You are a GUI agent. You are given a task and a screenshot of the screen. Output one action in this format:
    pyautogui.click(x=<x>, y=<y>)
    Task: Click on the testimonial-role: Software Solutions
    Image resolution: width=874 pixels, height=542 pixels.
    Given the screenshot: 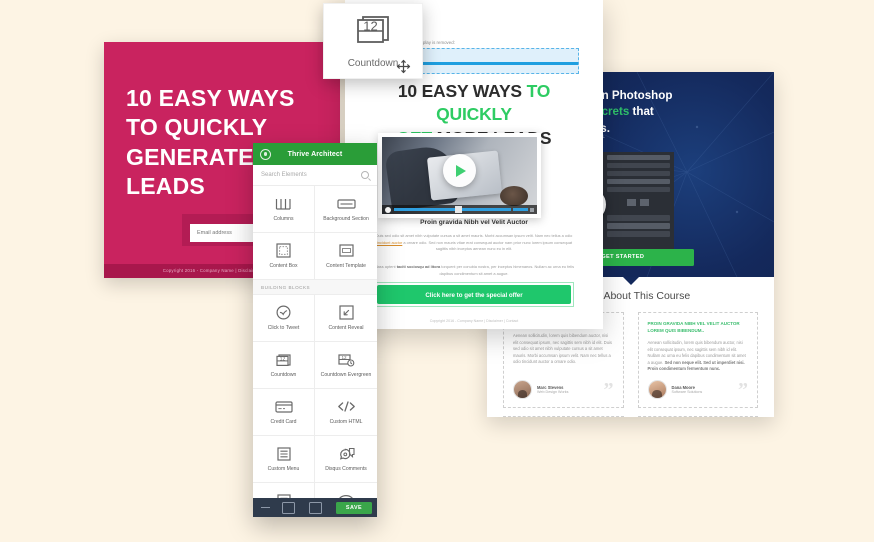 What is the action you would take?
    pyautogui.click(x=687, y=392)
    